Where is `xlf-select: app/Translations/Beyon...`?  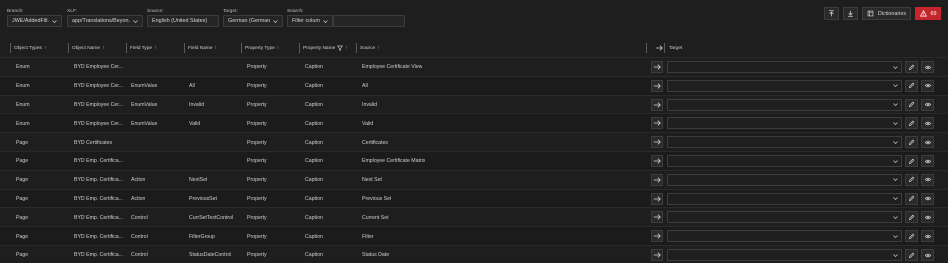 xlf-select: app/Translations/Beyon... is located at coordinates (105, 21).